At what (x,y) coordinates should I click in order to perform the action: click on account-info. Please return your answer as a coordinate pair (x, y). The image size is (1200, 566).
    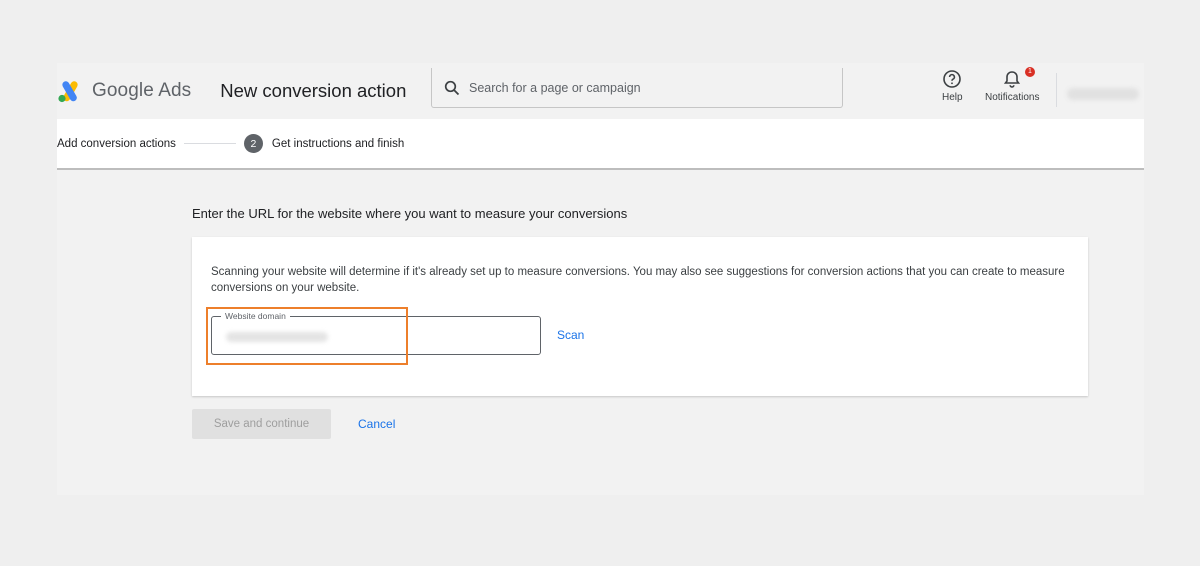
    Looking at the image, I should click on (1103, 94).